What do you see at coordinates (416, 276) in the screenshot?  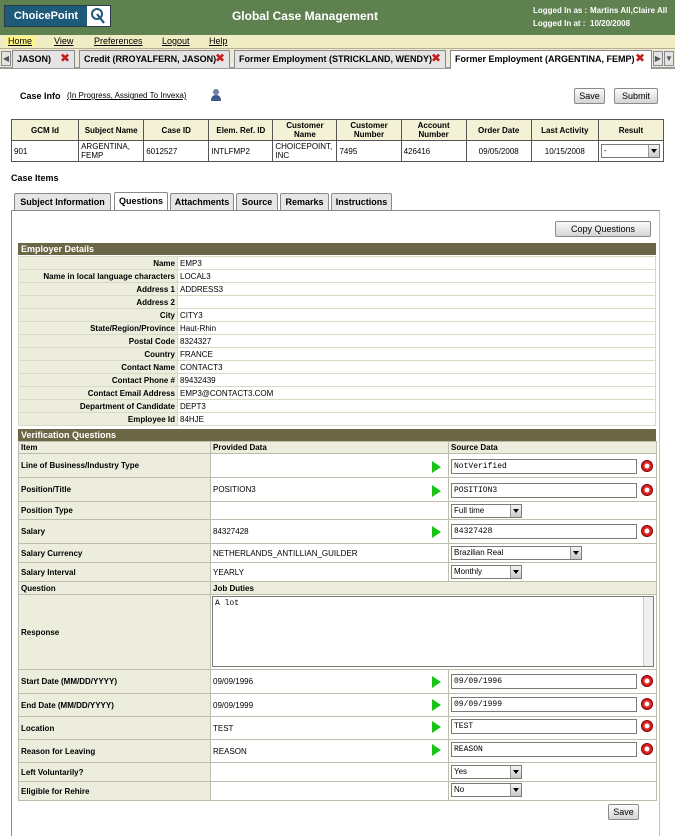 I see `employer-value: LOCAL3` at bounding box center [416, 276].